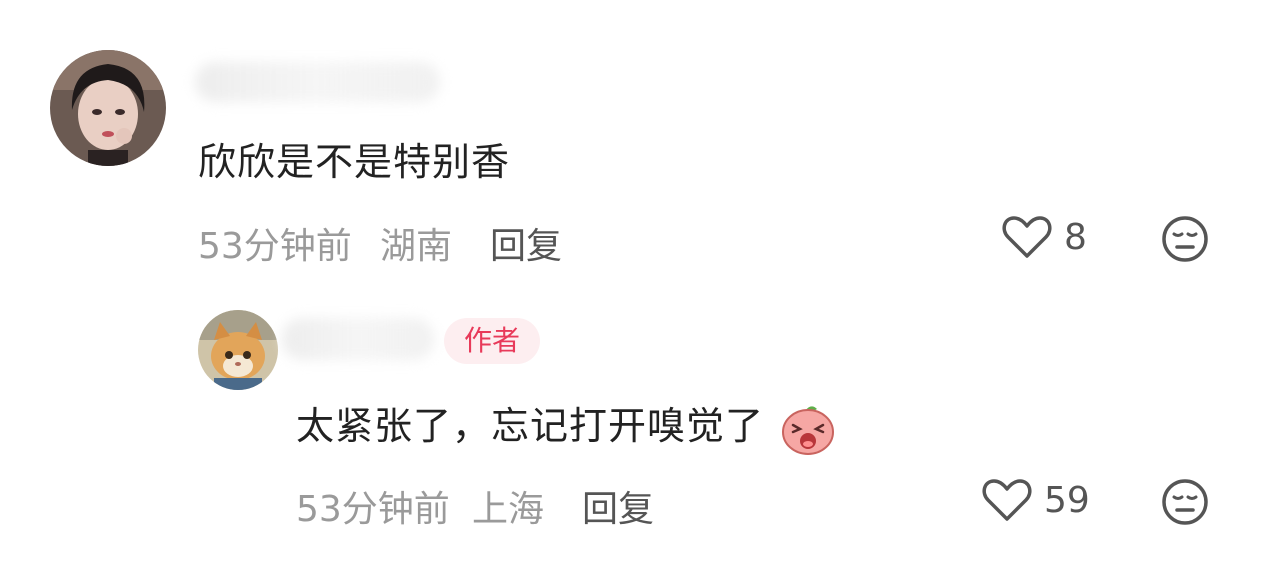 The width and height of the screenshot is (1280, 565). Describe the element at coordinates (808, 430) in the screenshot. I see `crying-peach-emoji` at that location.